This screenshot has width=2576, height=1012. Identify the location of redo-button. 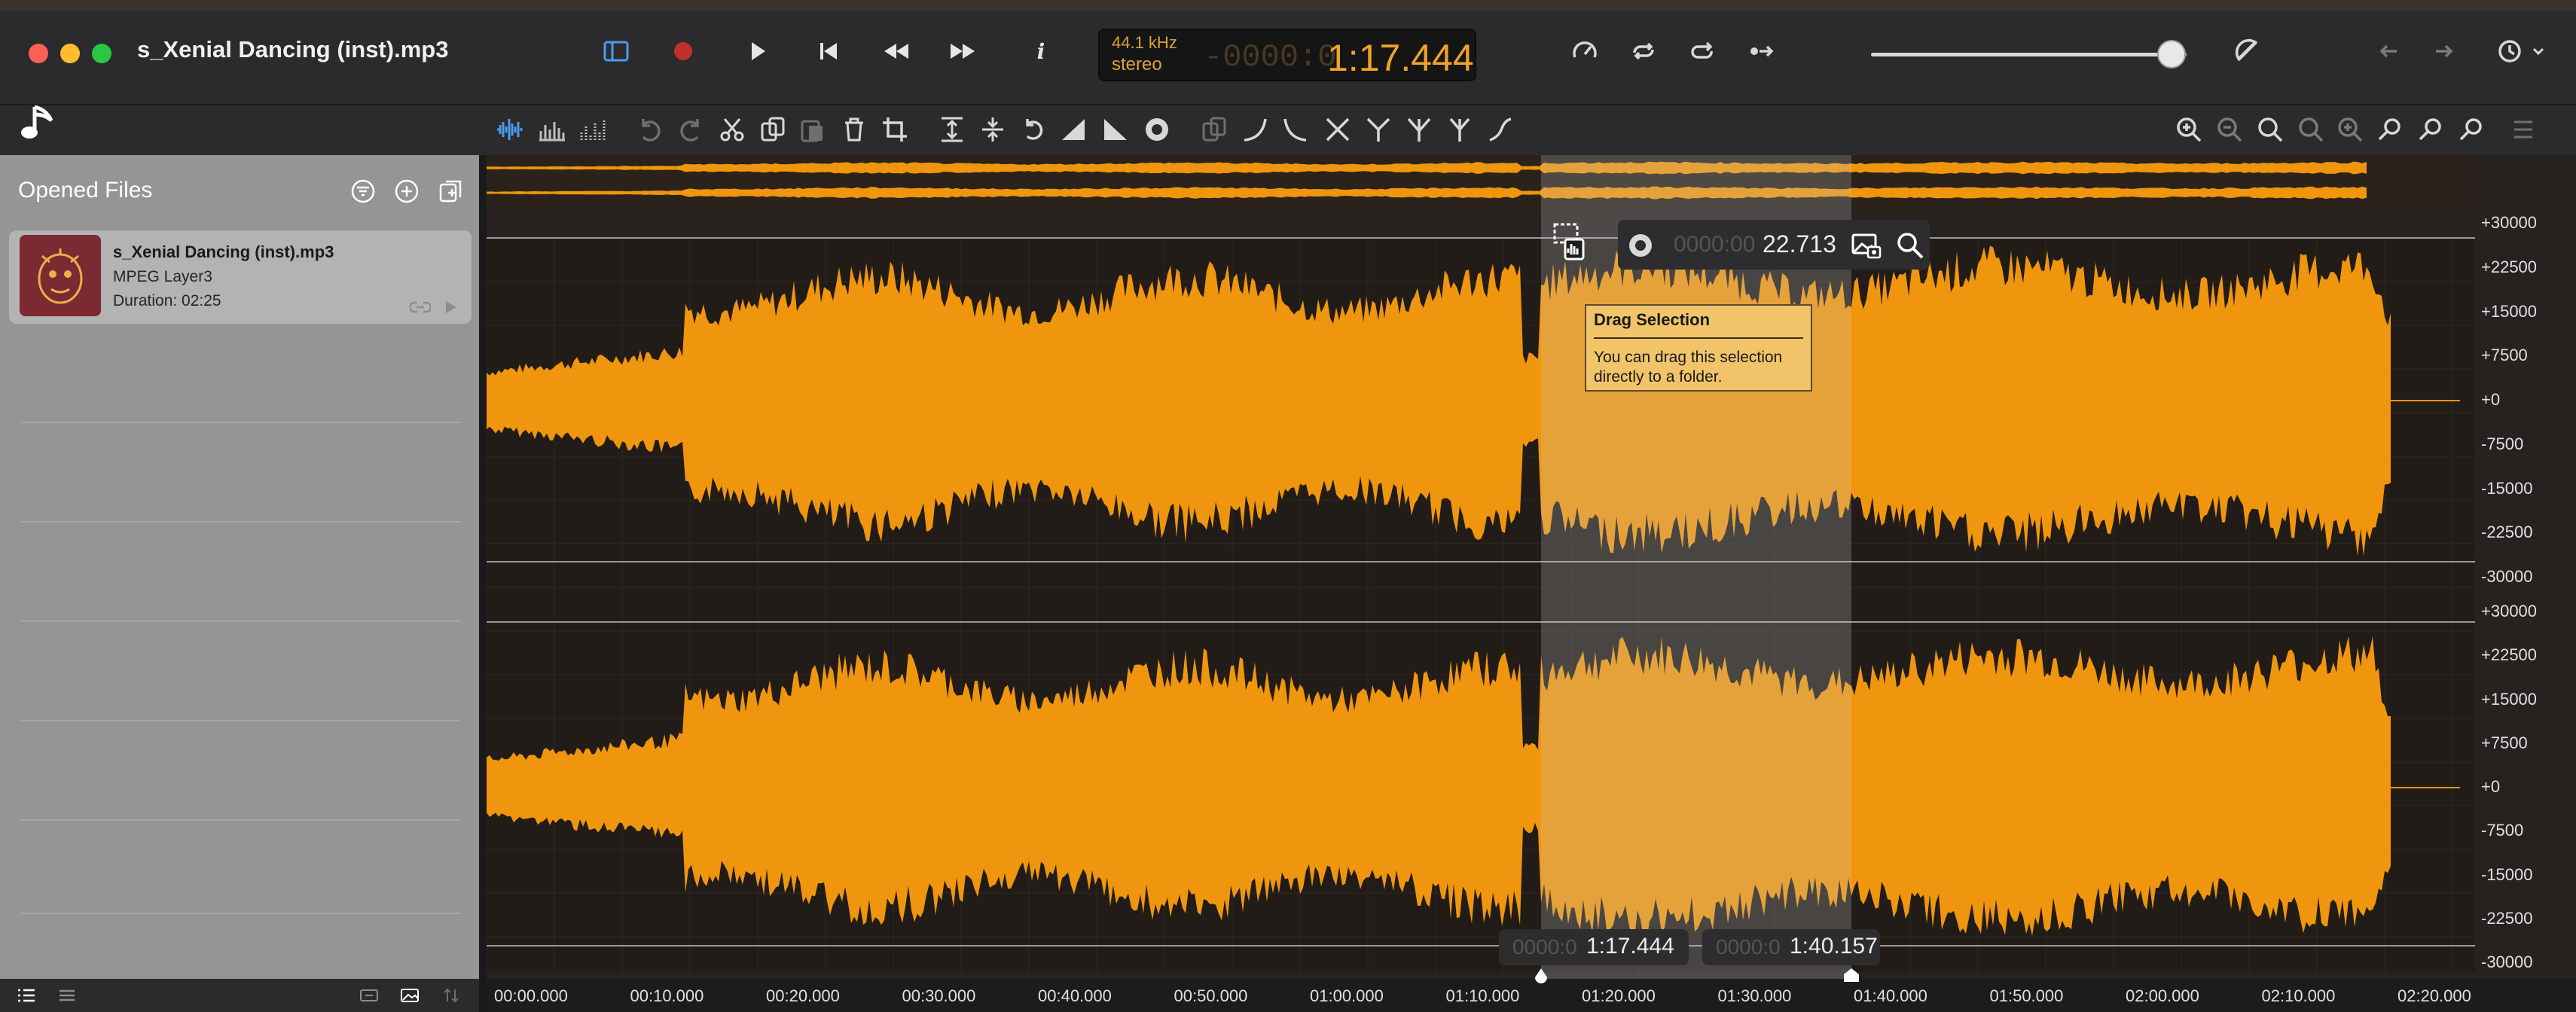
(692, 130).